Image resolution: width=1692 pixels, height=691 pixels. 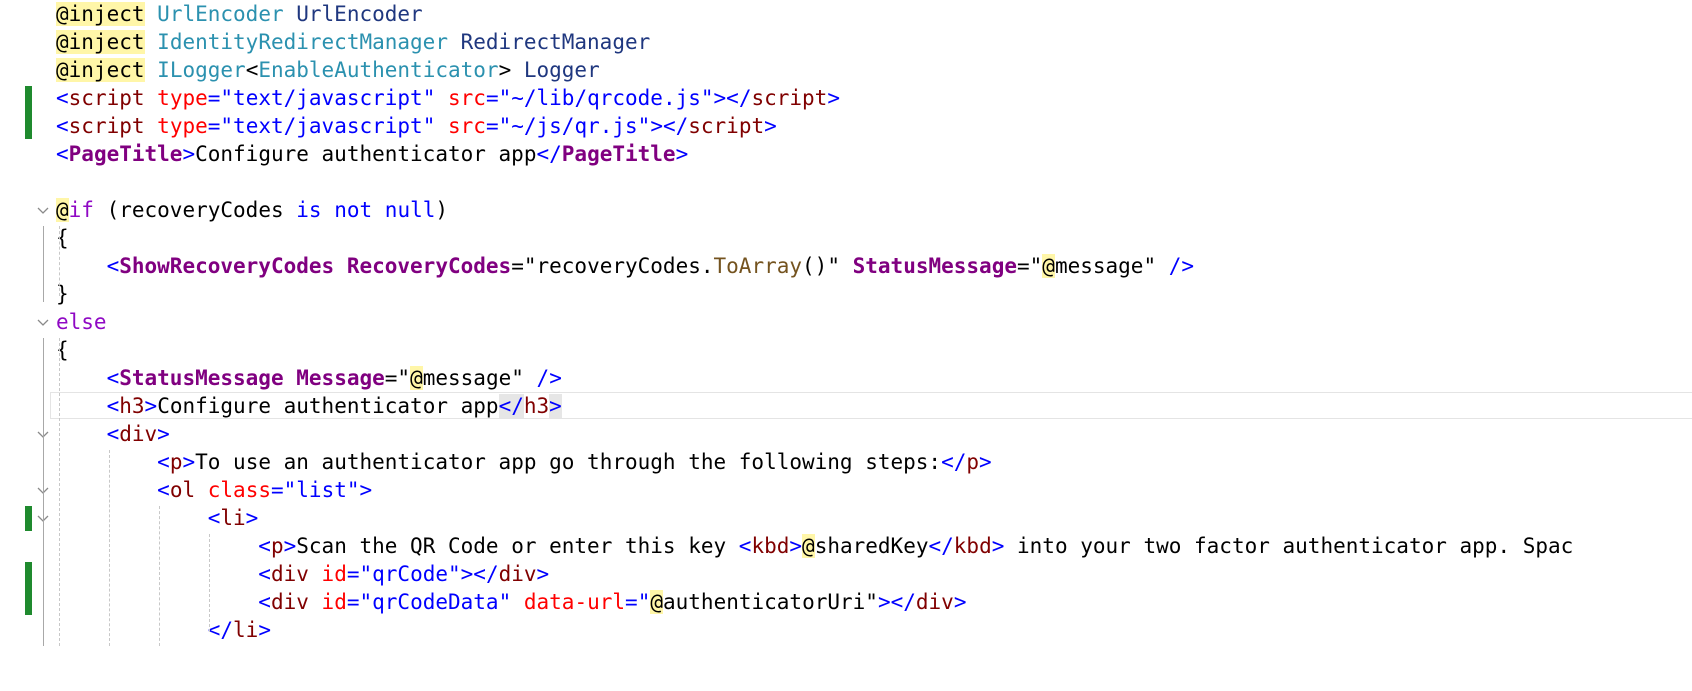 I want to click on indent-guide, so click(x=109, y=548).